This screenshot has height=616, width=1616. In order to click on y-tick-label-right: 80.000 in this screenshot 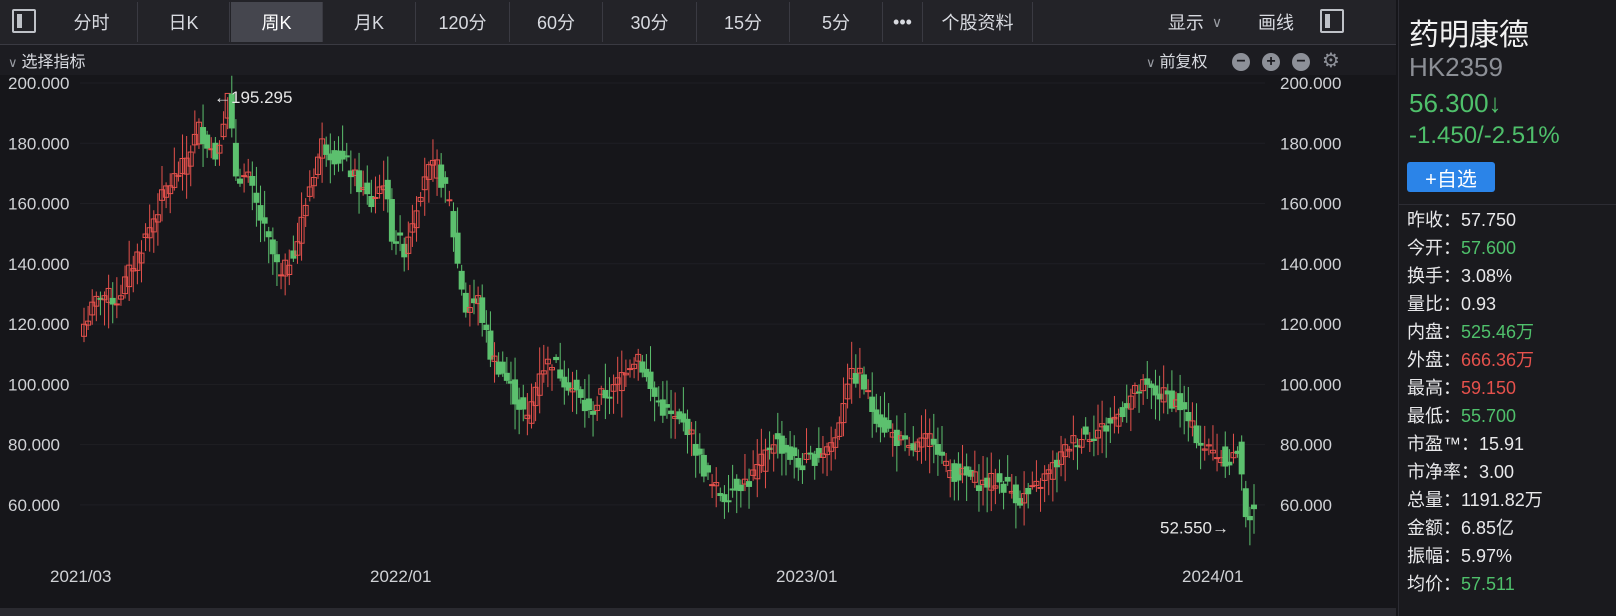, I will do `click(1306, 445)`.